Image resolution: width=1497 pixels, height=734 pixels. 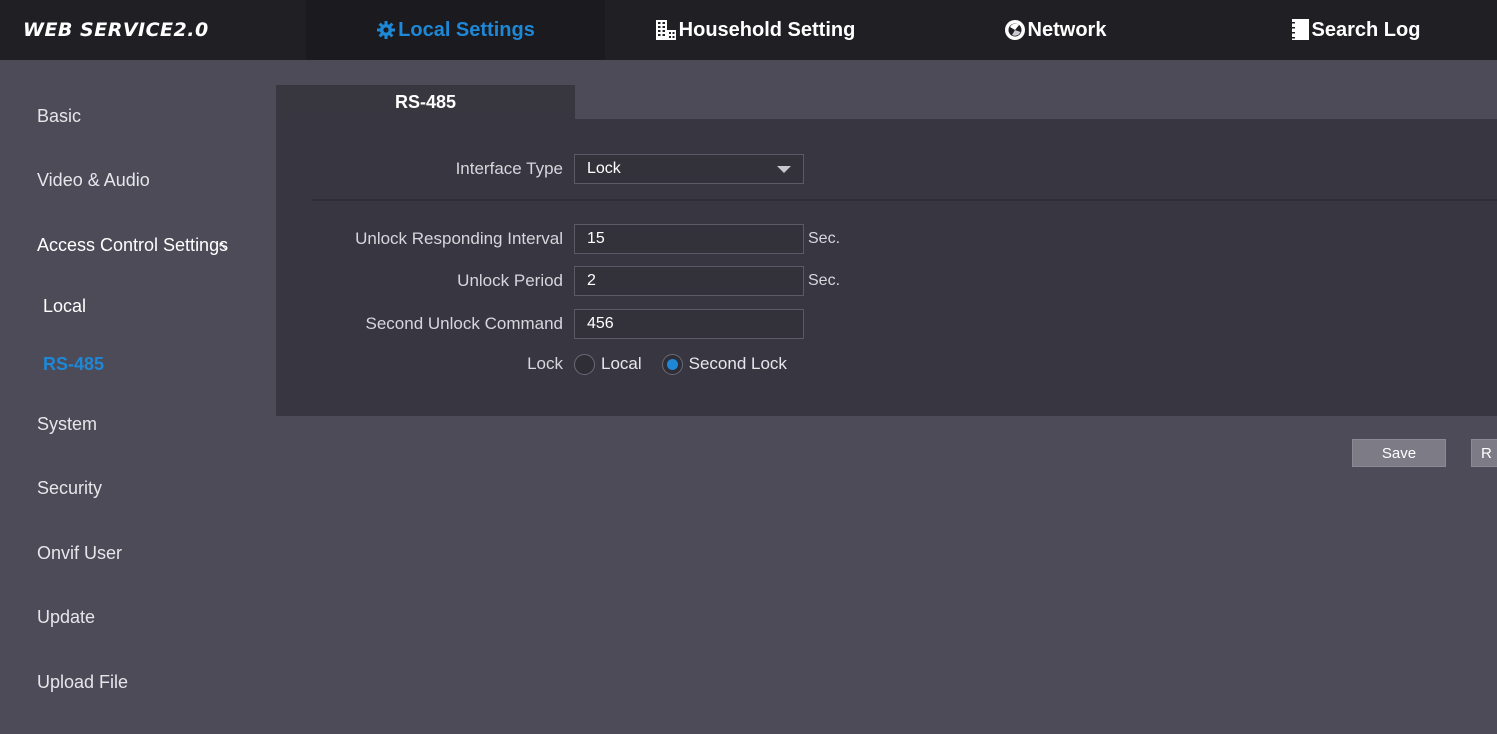 I want to click on interface-type-row: Interface Type Lock, so click(x=886, y=169).